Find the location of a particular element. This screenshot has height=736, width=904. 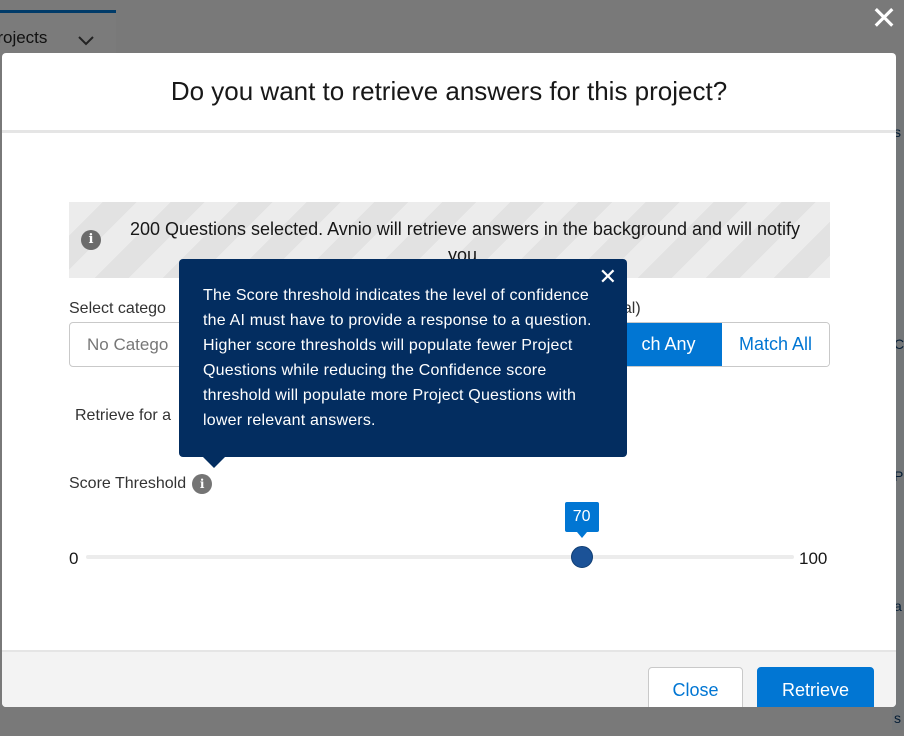

score-slider-track: 70 is located at coordinates (440, 535).